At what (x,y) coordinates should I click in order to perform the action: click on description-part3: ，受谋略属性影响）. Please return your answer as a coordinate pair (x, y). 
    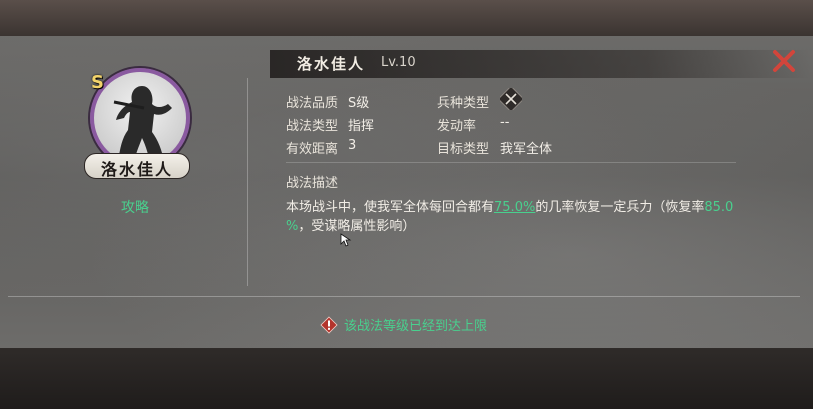
    Looking at the image, I should click on (357, 226).